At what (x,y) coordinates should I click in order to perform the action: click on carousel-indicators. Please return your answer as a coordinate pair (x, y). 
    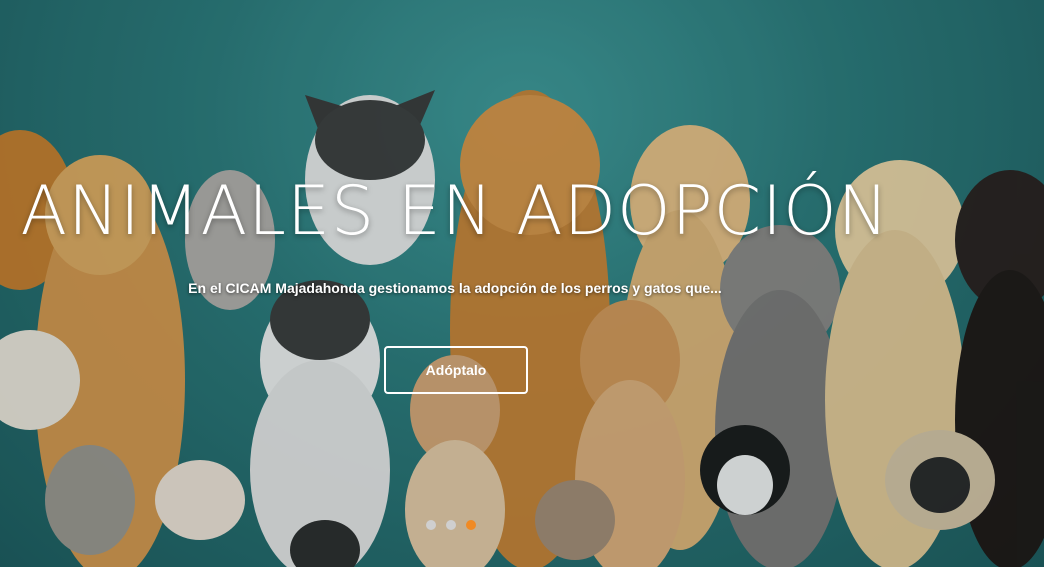
    Looking at the image, I should click on (451, 525).